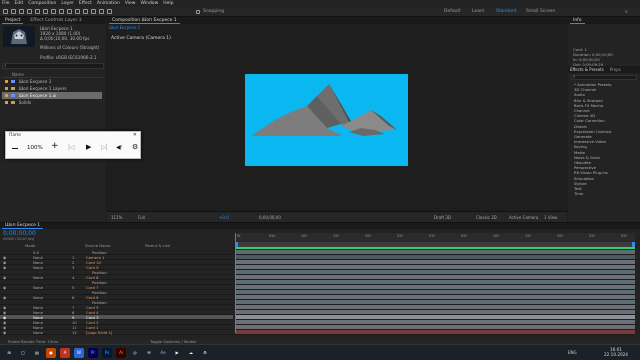  I want to click on browser-icon: ◎, so click(135, 353).